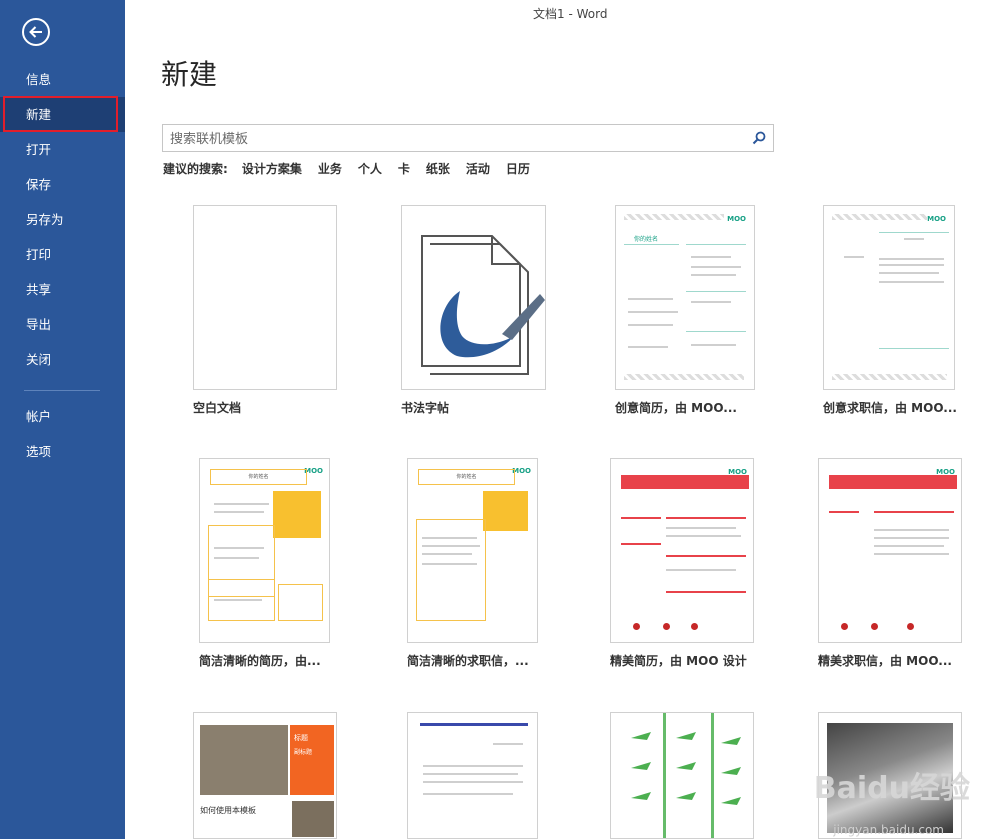 The width and height of the screenshot is (1000, 839). I want to click on template-thumb-calligraphy, so click(473, 297).